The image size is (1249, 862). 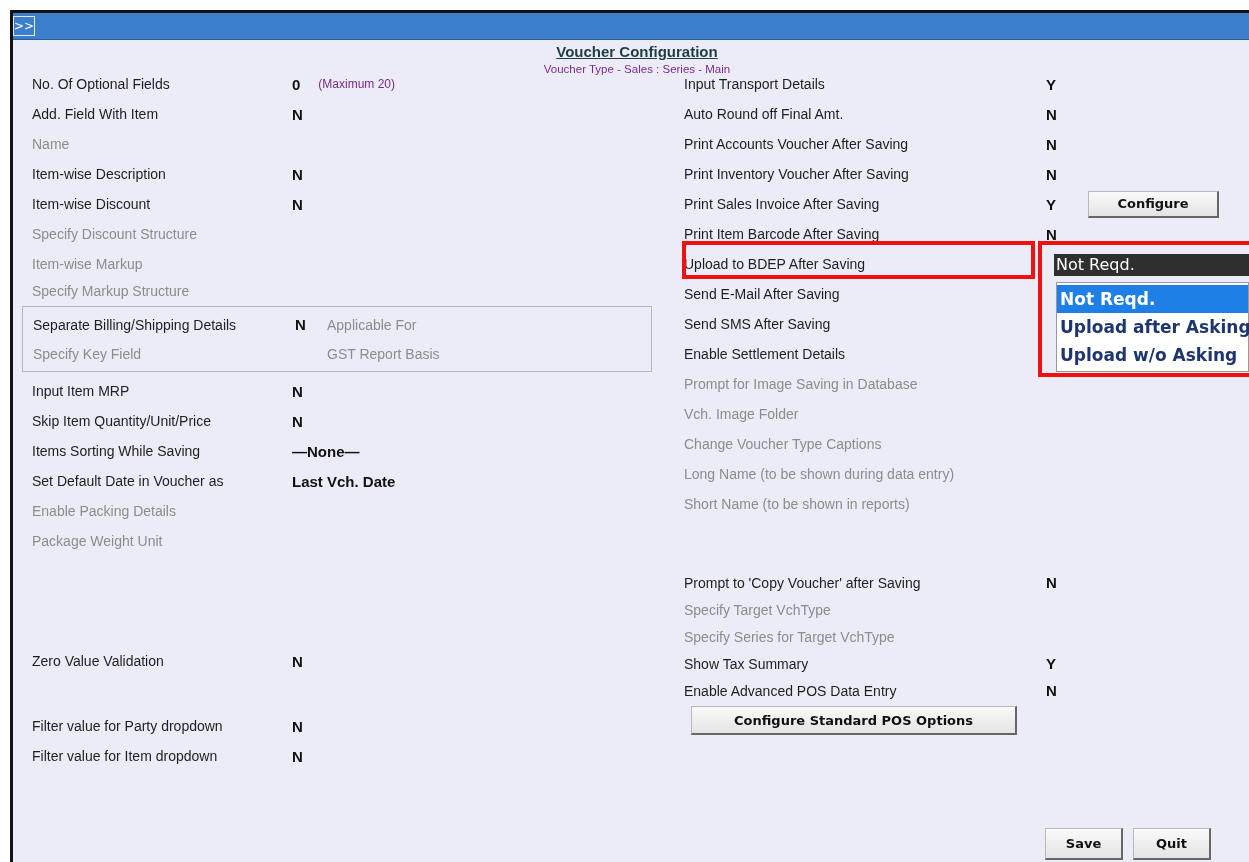 What do you see at coordinates (803, 582) in the screenshot?
I see `setting-label: Prompt to 'Copy Voucher' after Saving` at bounding box center [803, 582].